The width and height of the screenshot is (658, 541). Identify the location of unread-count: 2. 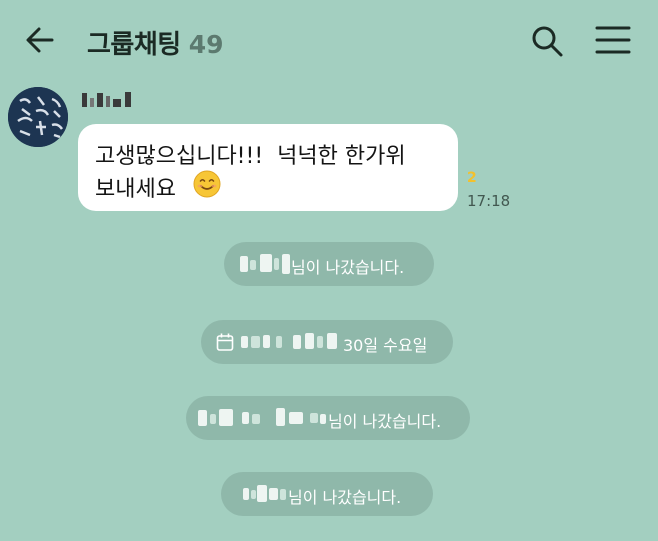
(472, 178).